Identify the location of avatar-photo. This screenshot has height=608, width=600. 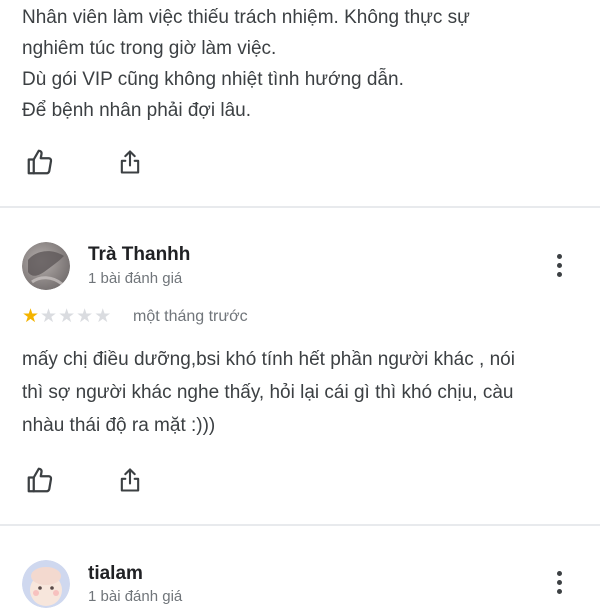
(46, 266).